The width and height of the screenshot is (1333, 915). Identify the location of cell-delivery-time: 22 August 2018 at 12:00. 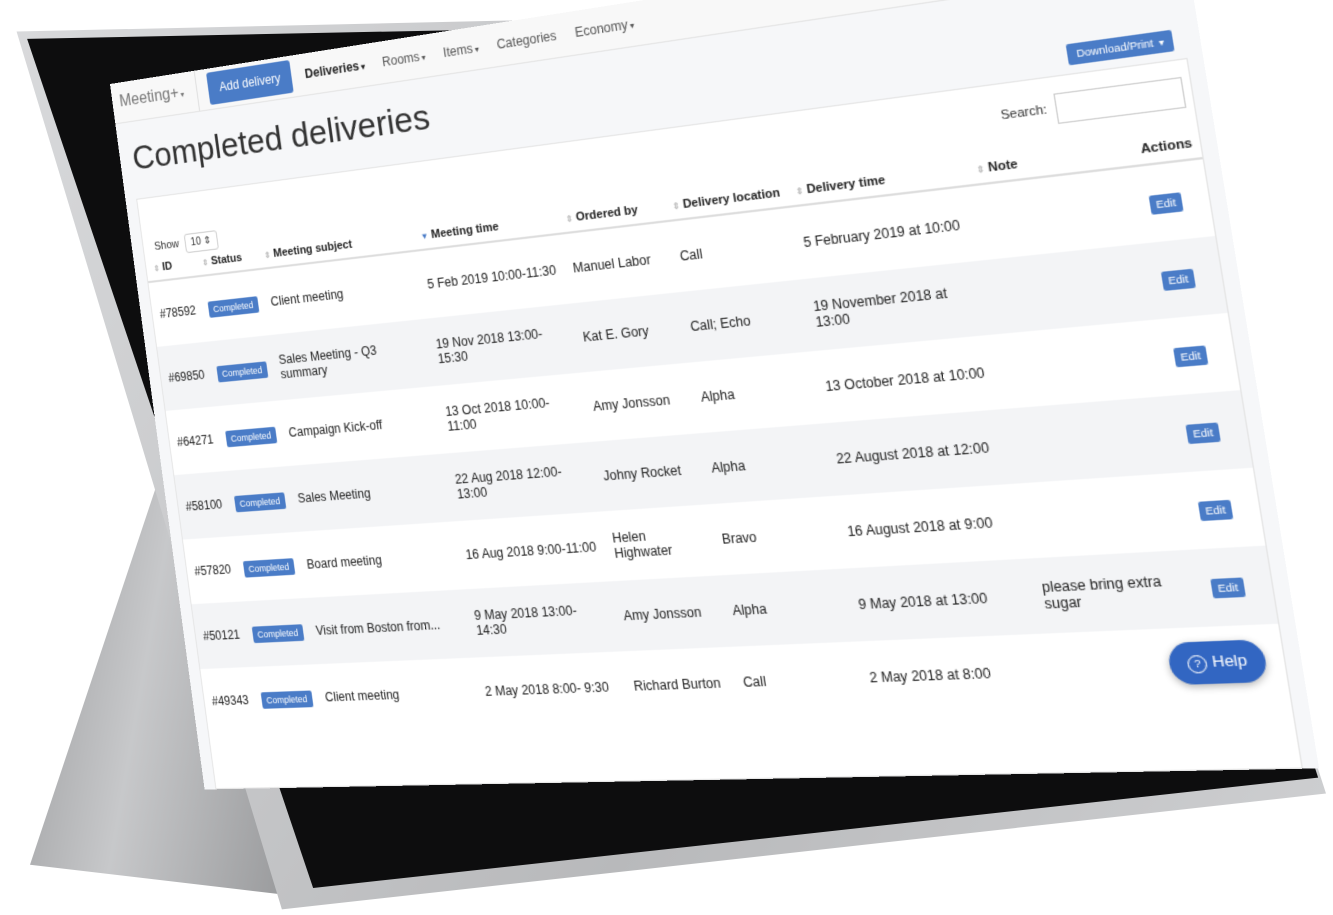
(918, 452).